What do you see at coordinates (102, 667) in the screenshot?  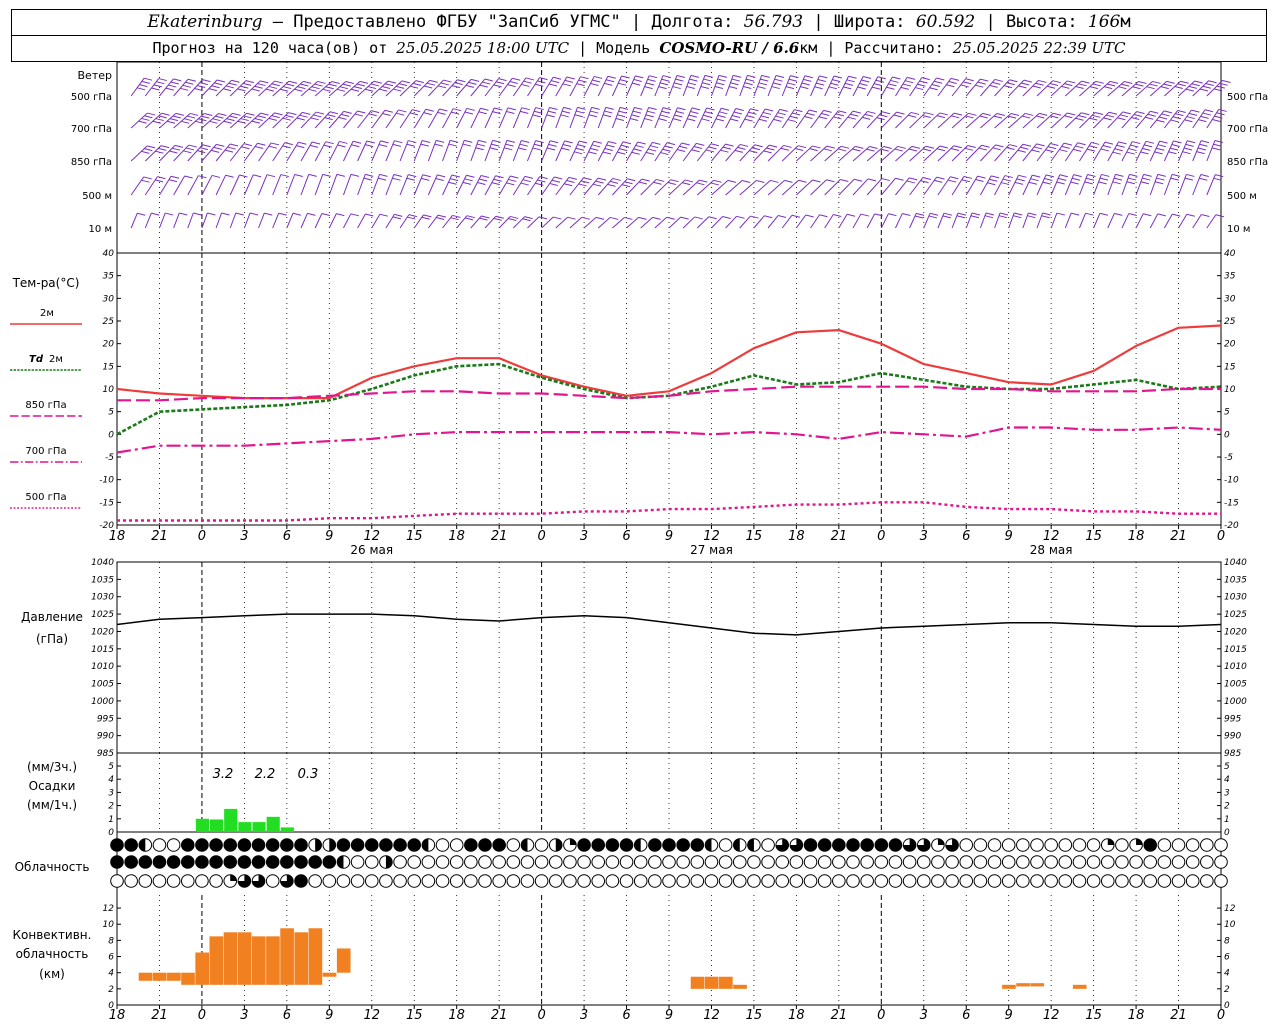 I see `pressure-y-label-left: 1010` at bounding box center [102, 667].